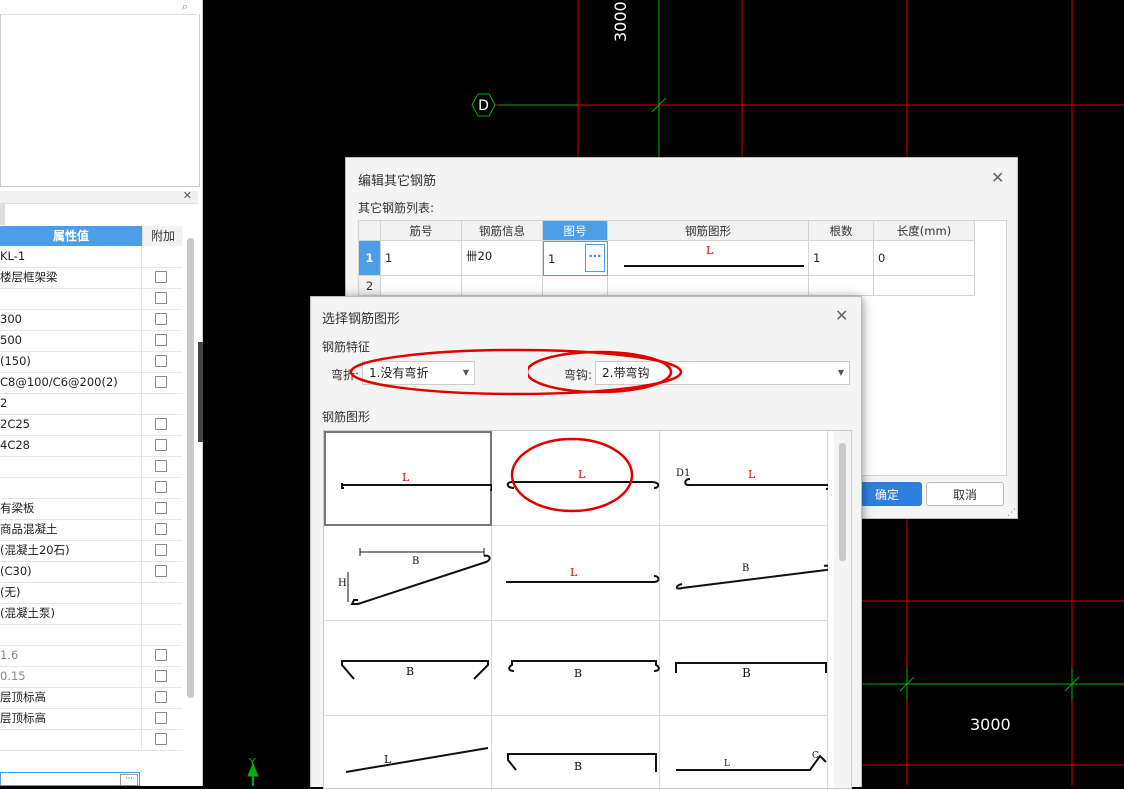 This screenshot has height=789, width=1124. I want to click on shape-option-u-open: B, so click(408, 668).